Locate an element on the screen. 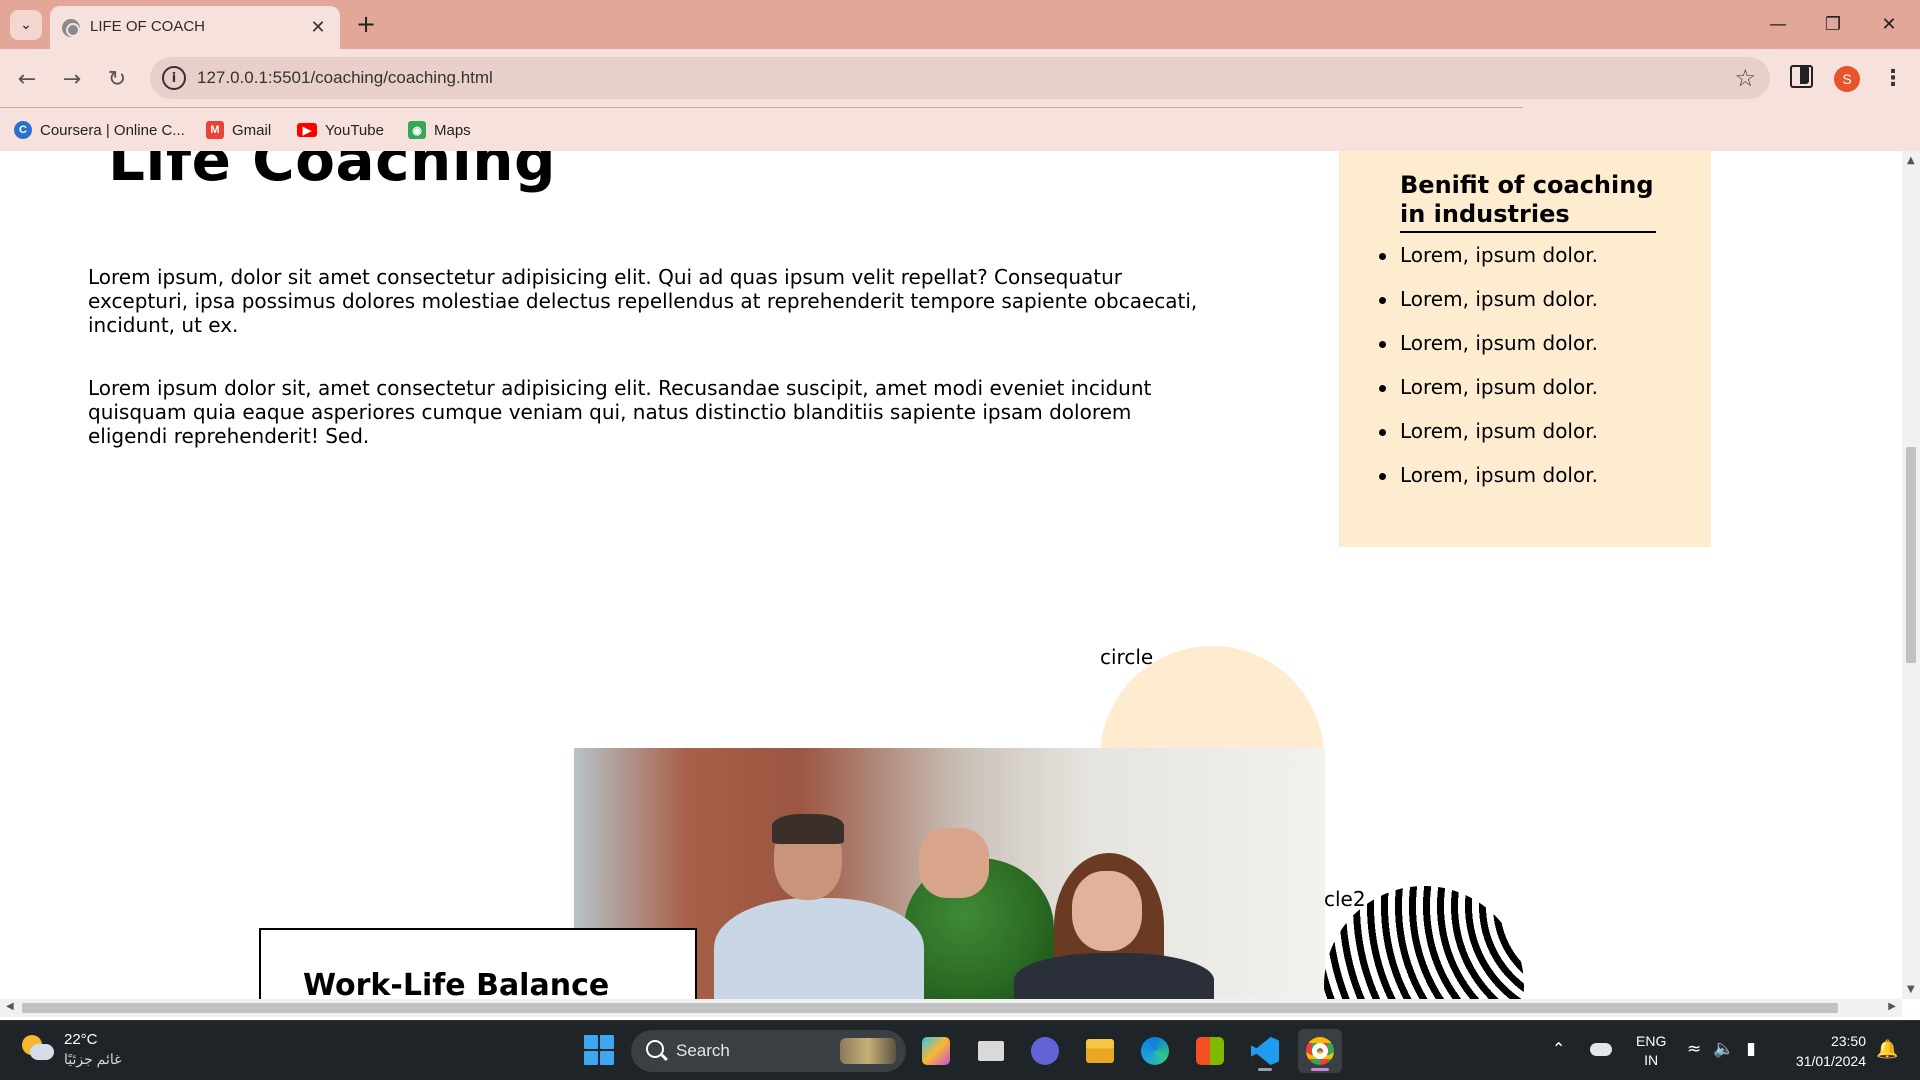  wifi-icon: ≈ is located at coordinates (1694, 1049).